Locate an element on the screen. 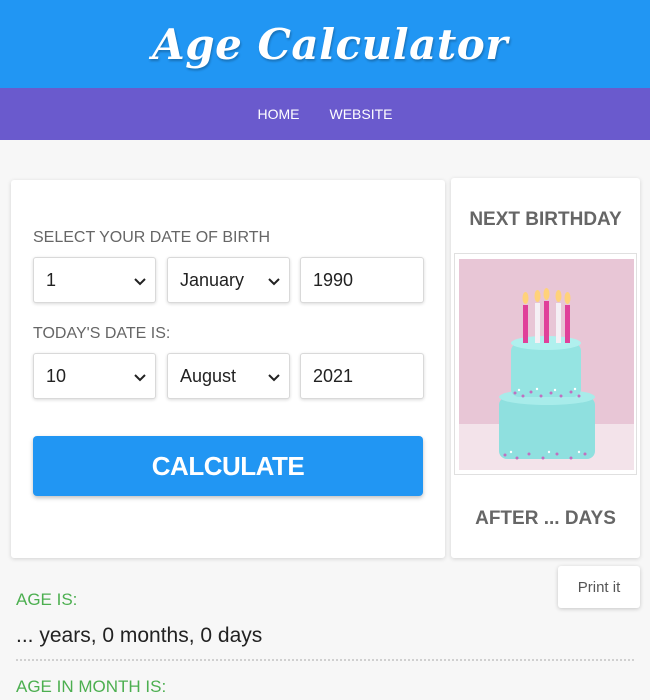 This screenshot has width=650, height=700. nav-website-link: WEBSITE is located at coordinates (360, 114).